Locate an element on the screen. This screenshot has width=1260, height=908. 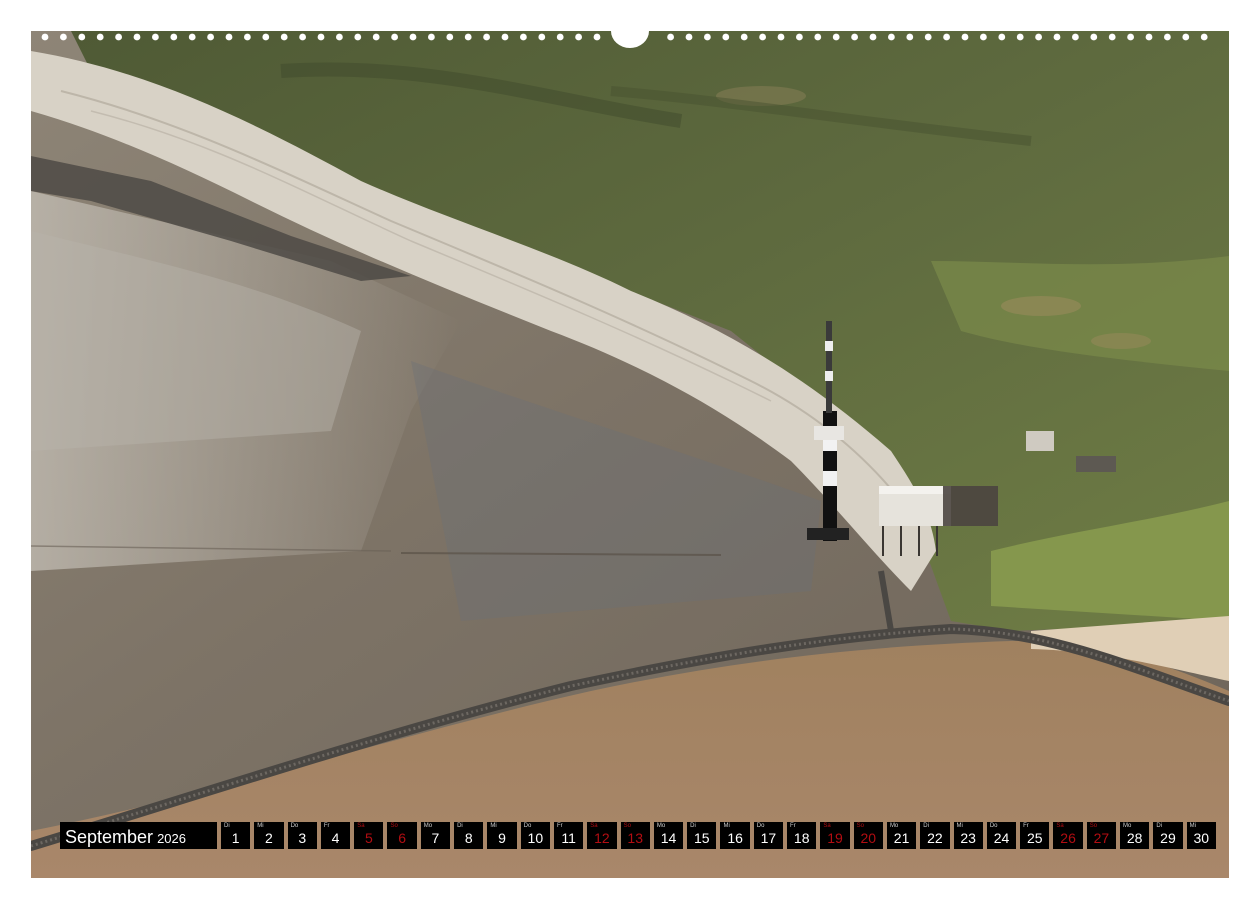
day-number: 13 is located at coordinates (635, 838).